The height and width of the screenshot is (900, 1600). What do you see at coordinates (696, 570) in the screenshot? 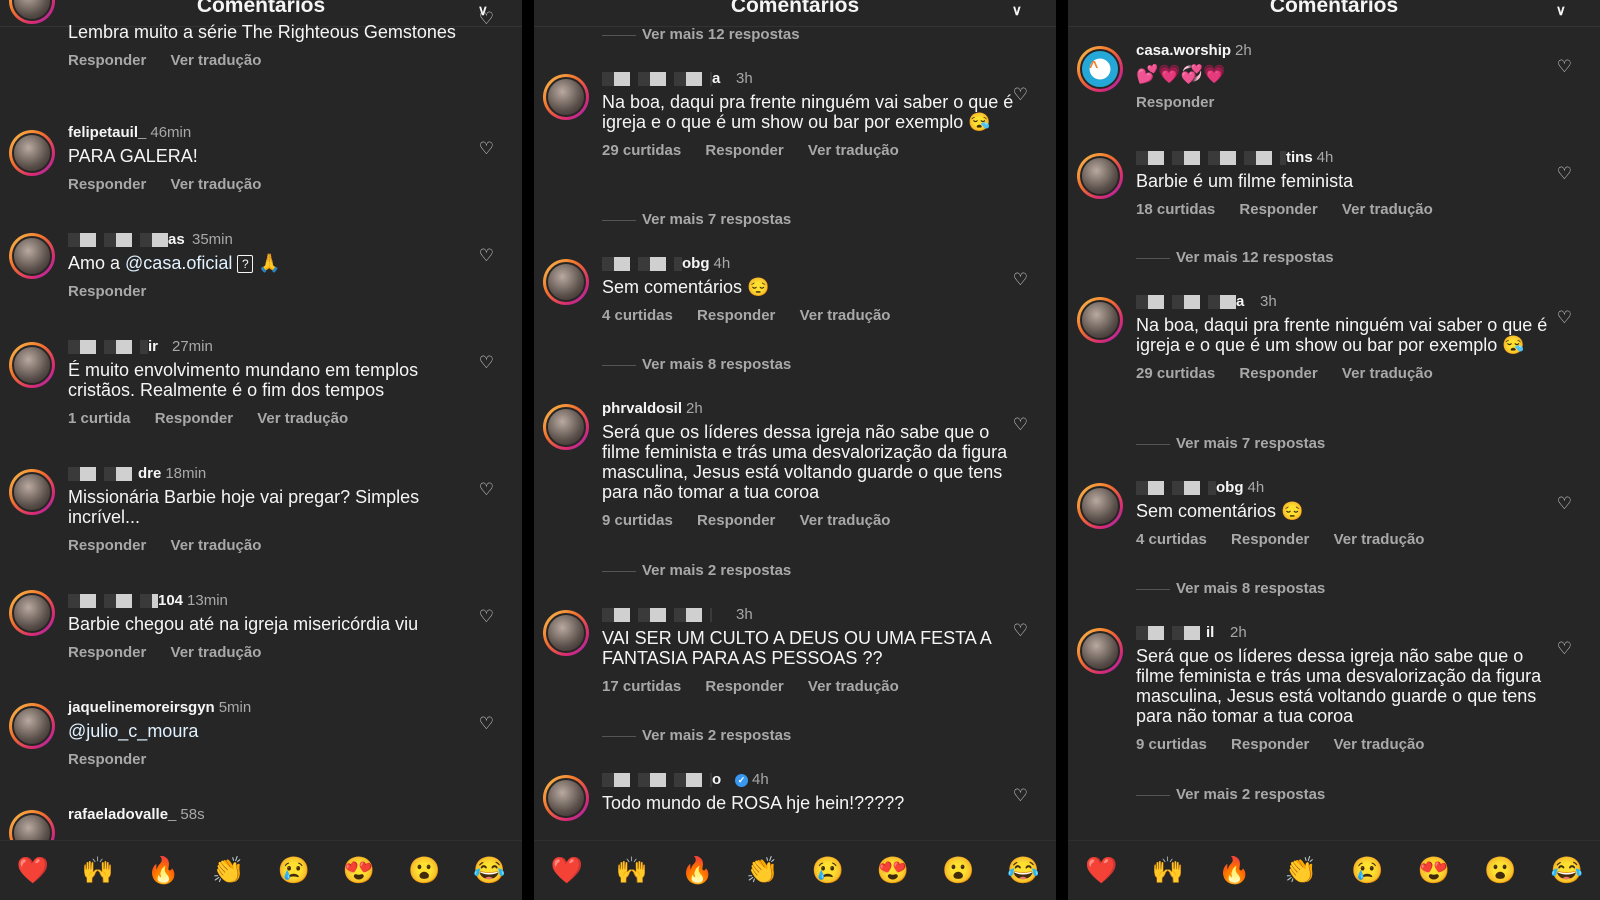
I see `view-more-replies: Ver mais 2 respostas` at bounding box center [696, 570].